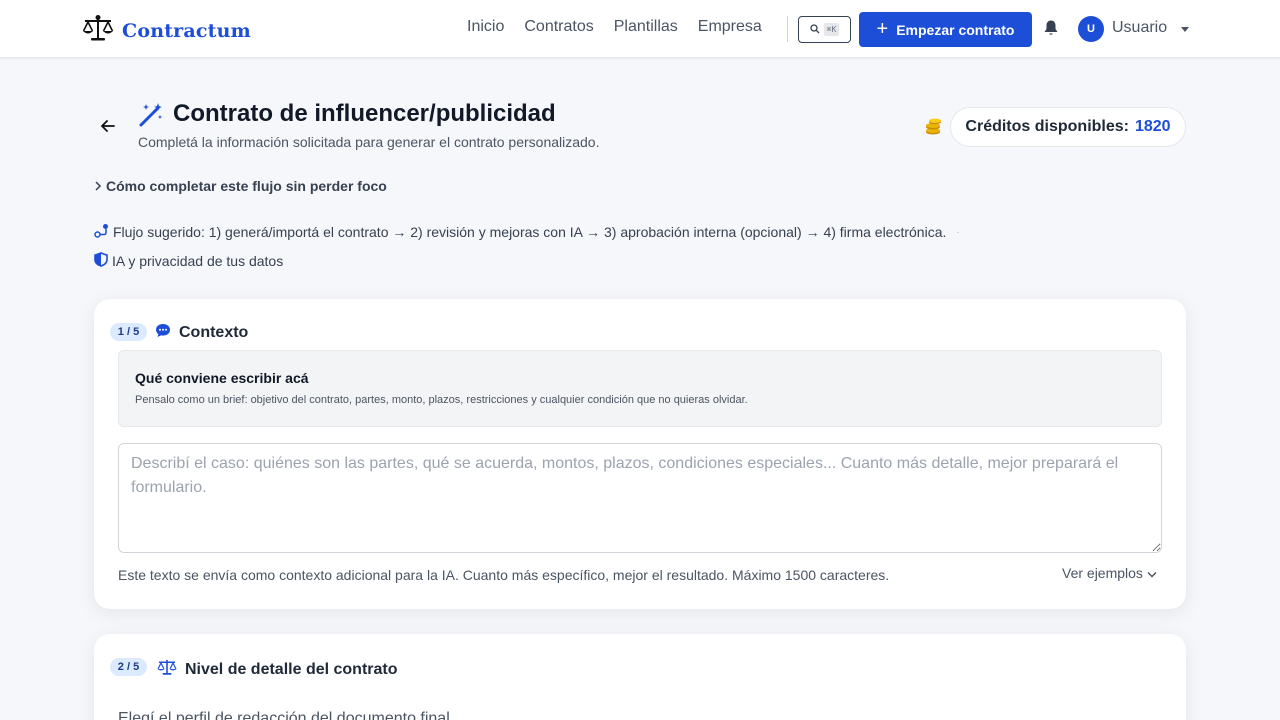 The image size is (1280, 720). Describe the element at coordinates (198, 261) in the screenshot. I see `privacy-label: IA y privacidad de tus datos` at that location.